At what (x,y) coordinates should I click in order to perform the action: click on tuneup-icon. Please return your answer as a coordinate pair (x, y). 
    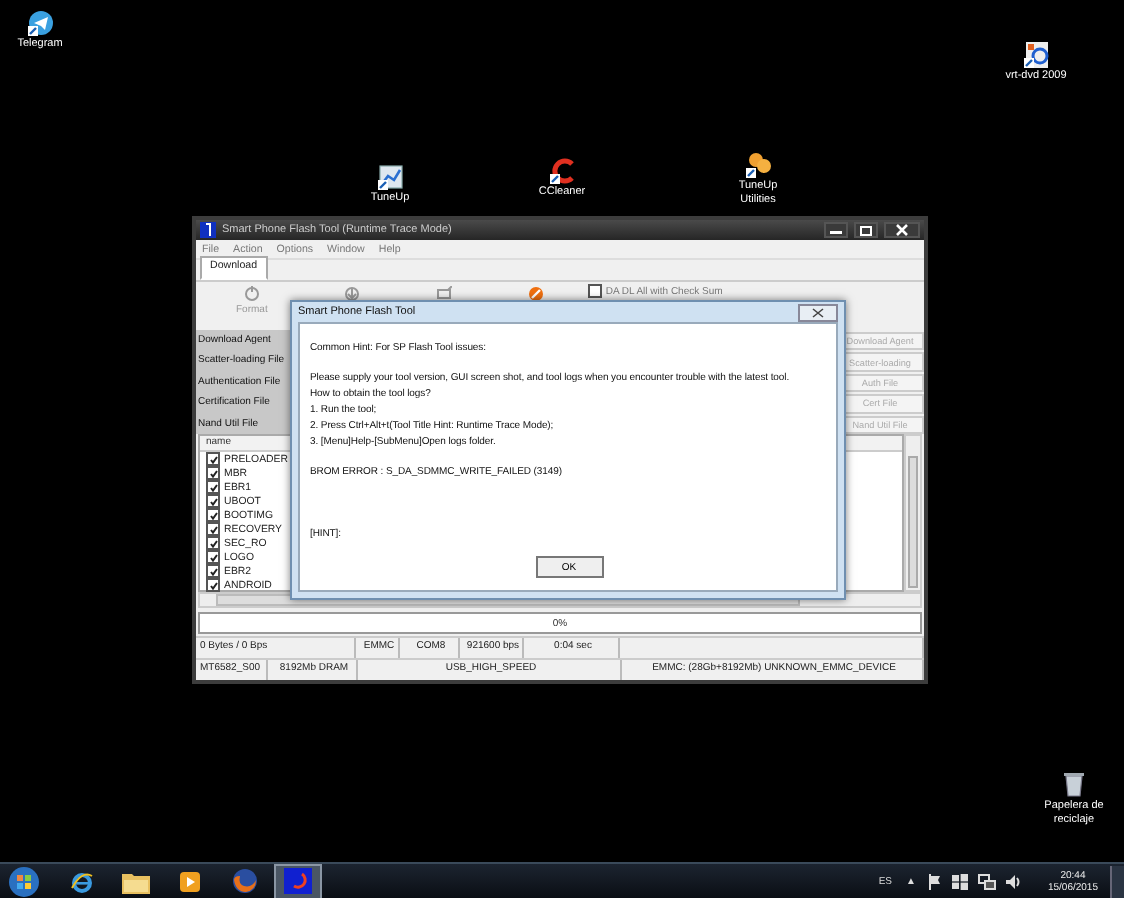
    Looking at the image, I should click on (758, 165).